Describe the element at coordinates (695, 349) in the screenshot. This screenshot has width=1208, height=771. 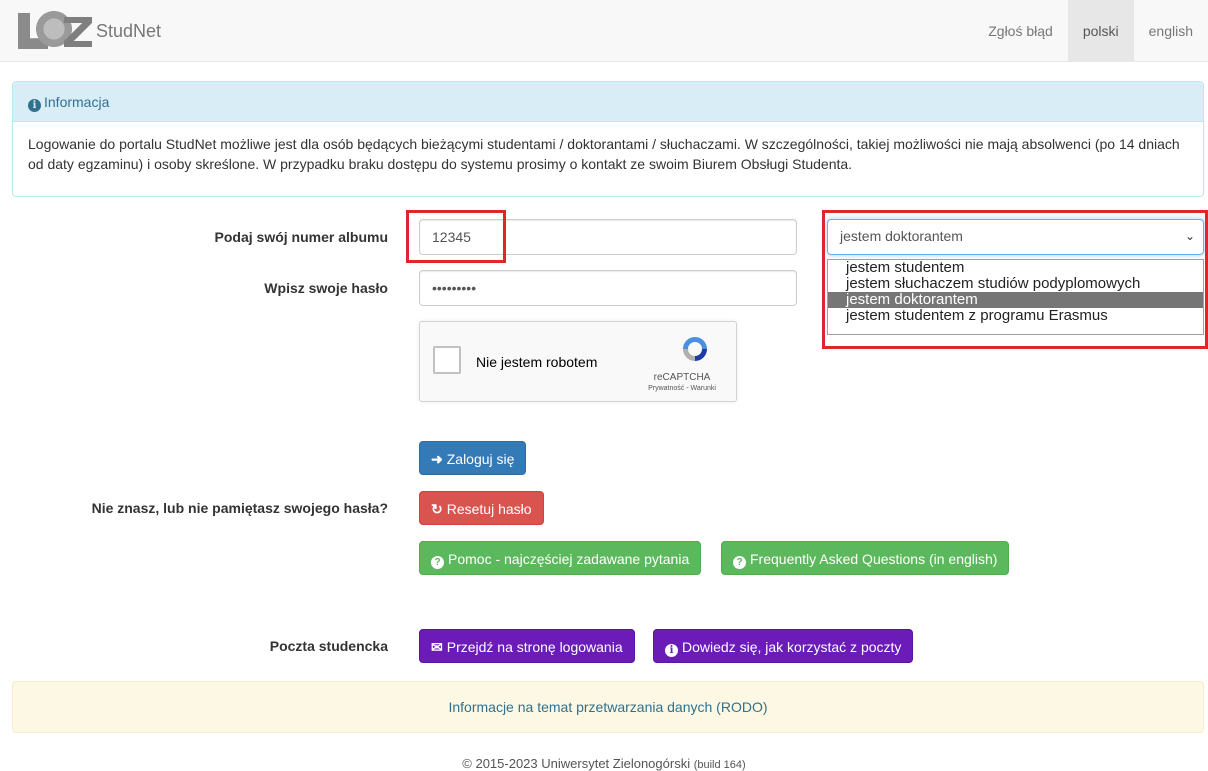
I see `recaptcha-logo-icon` at that location.